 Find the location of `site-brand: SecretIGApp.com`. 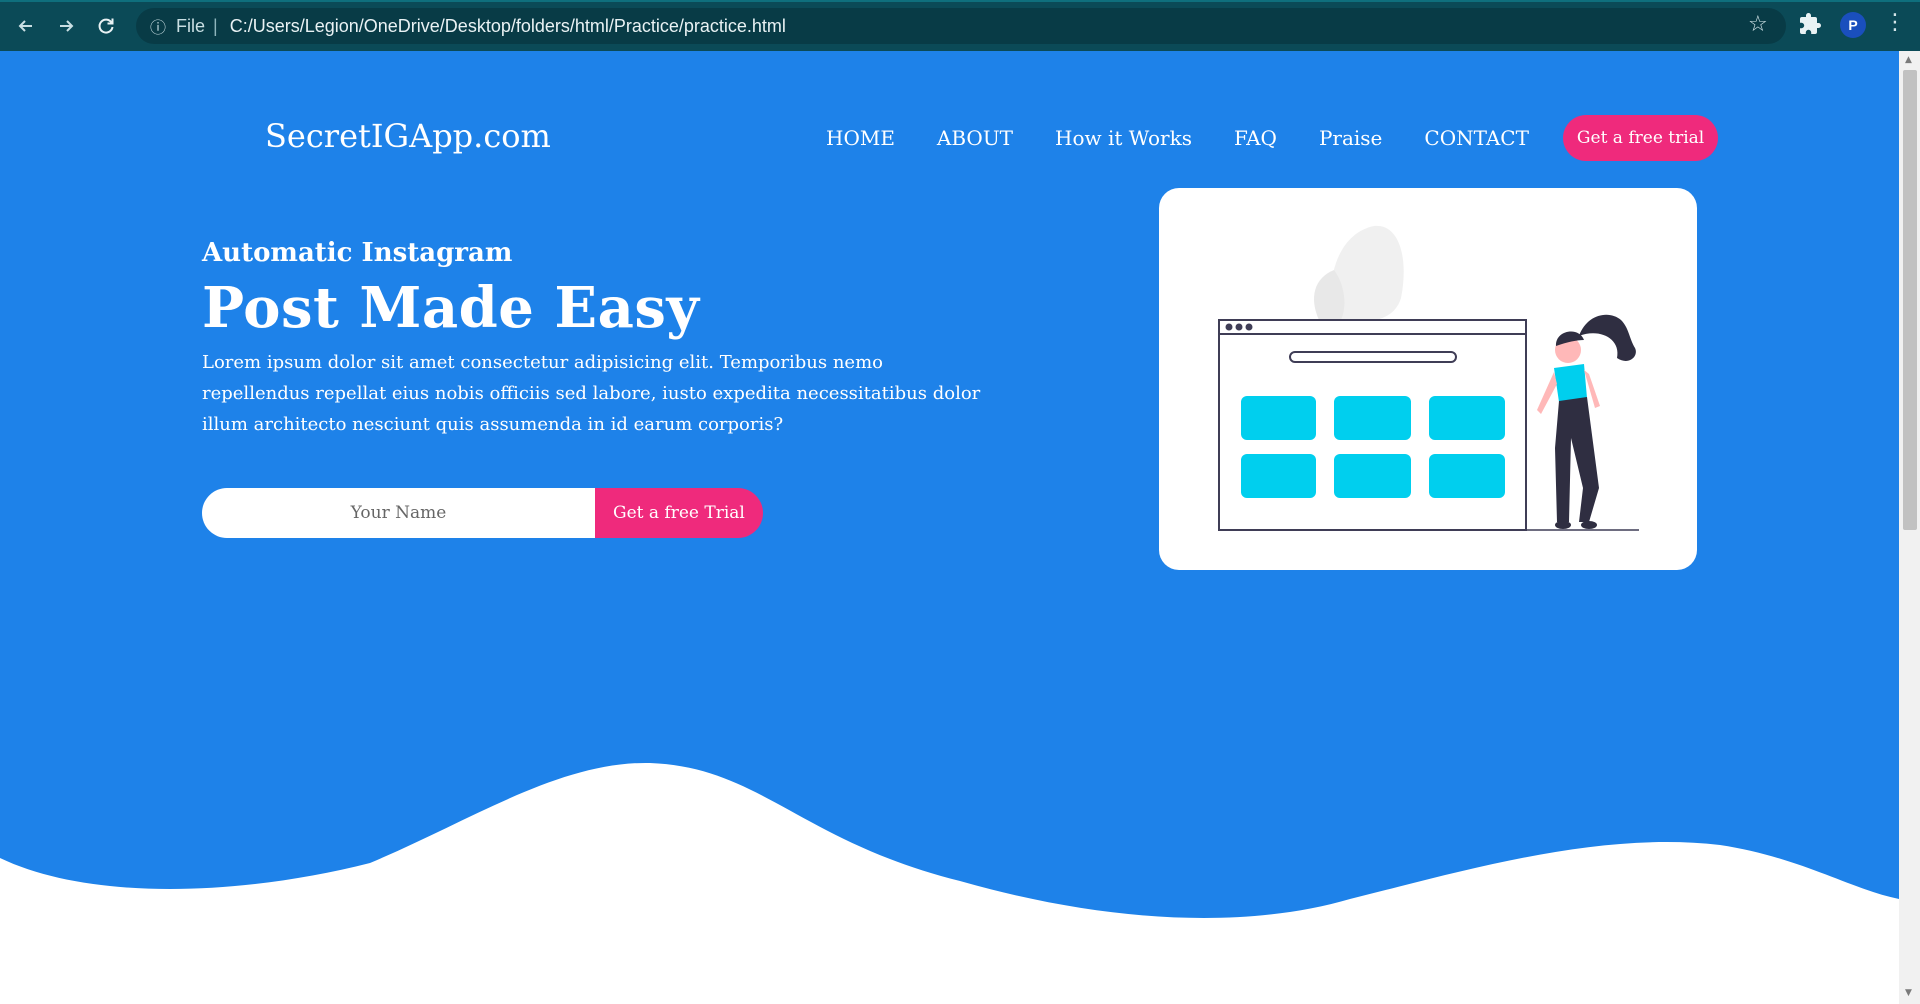

site-brand: SecretIGApp.com is located at coordinates (408, 136).